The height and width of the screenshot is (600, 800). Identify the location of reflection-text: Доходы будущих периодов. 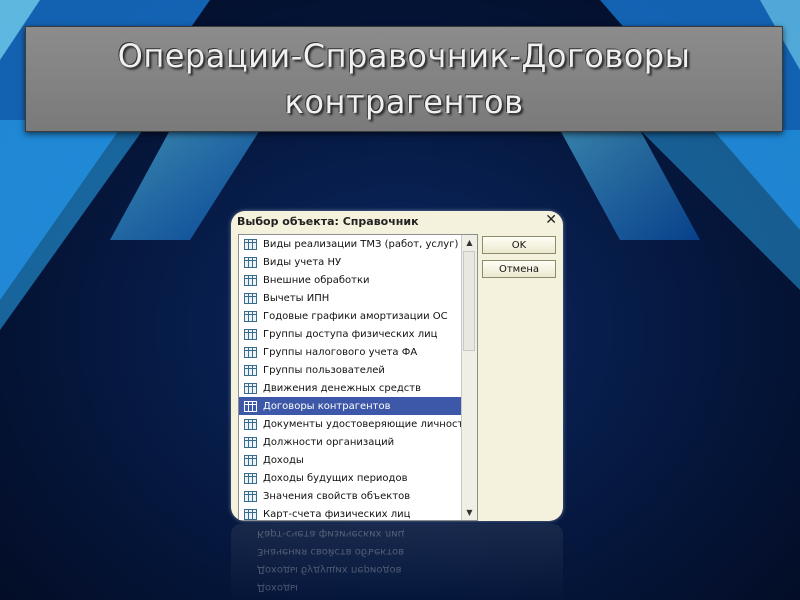
(329, 569).